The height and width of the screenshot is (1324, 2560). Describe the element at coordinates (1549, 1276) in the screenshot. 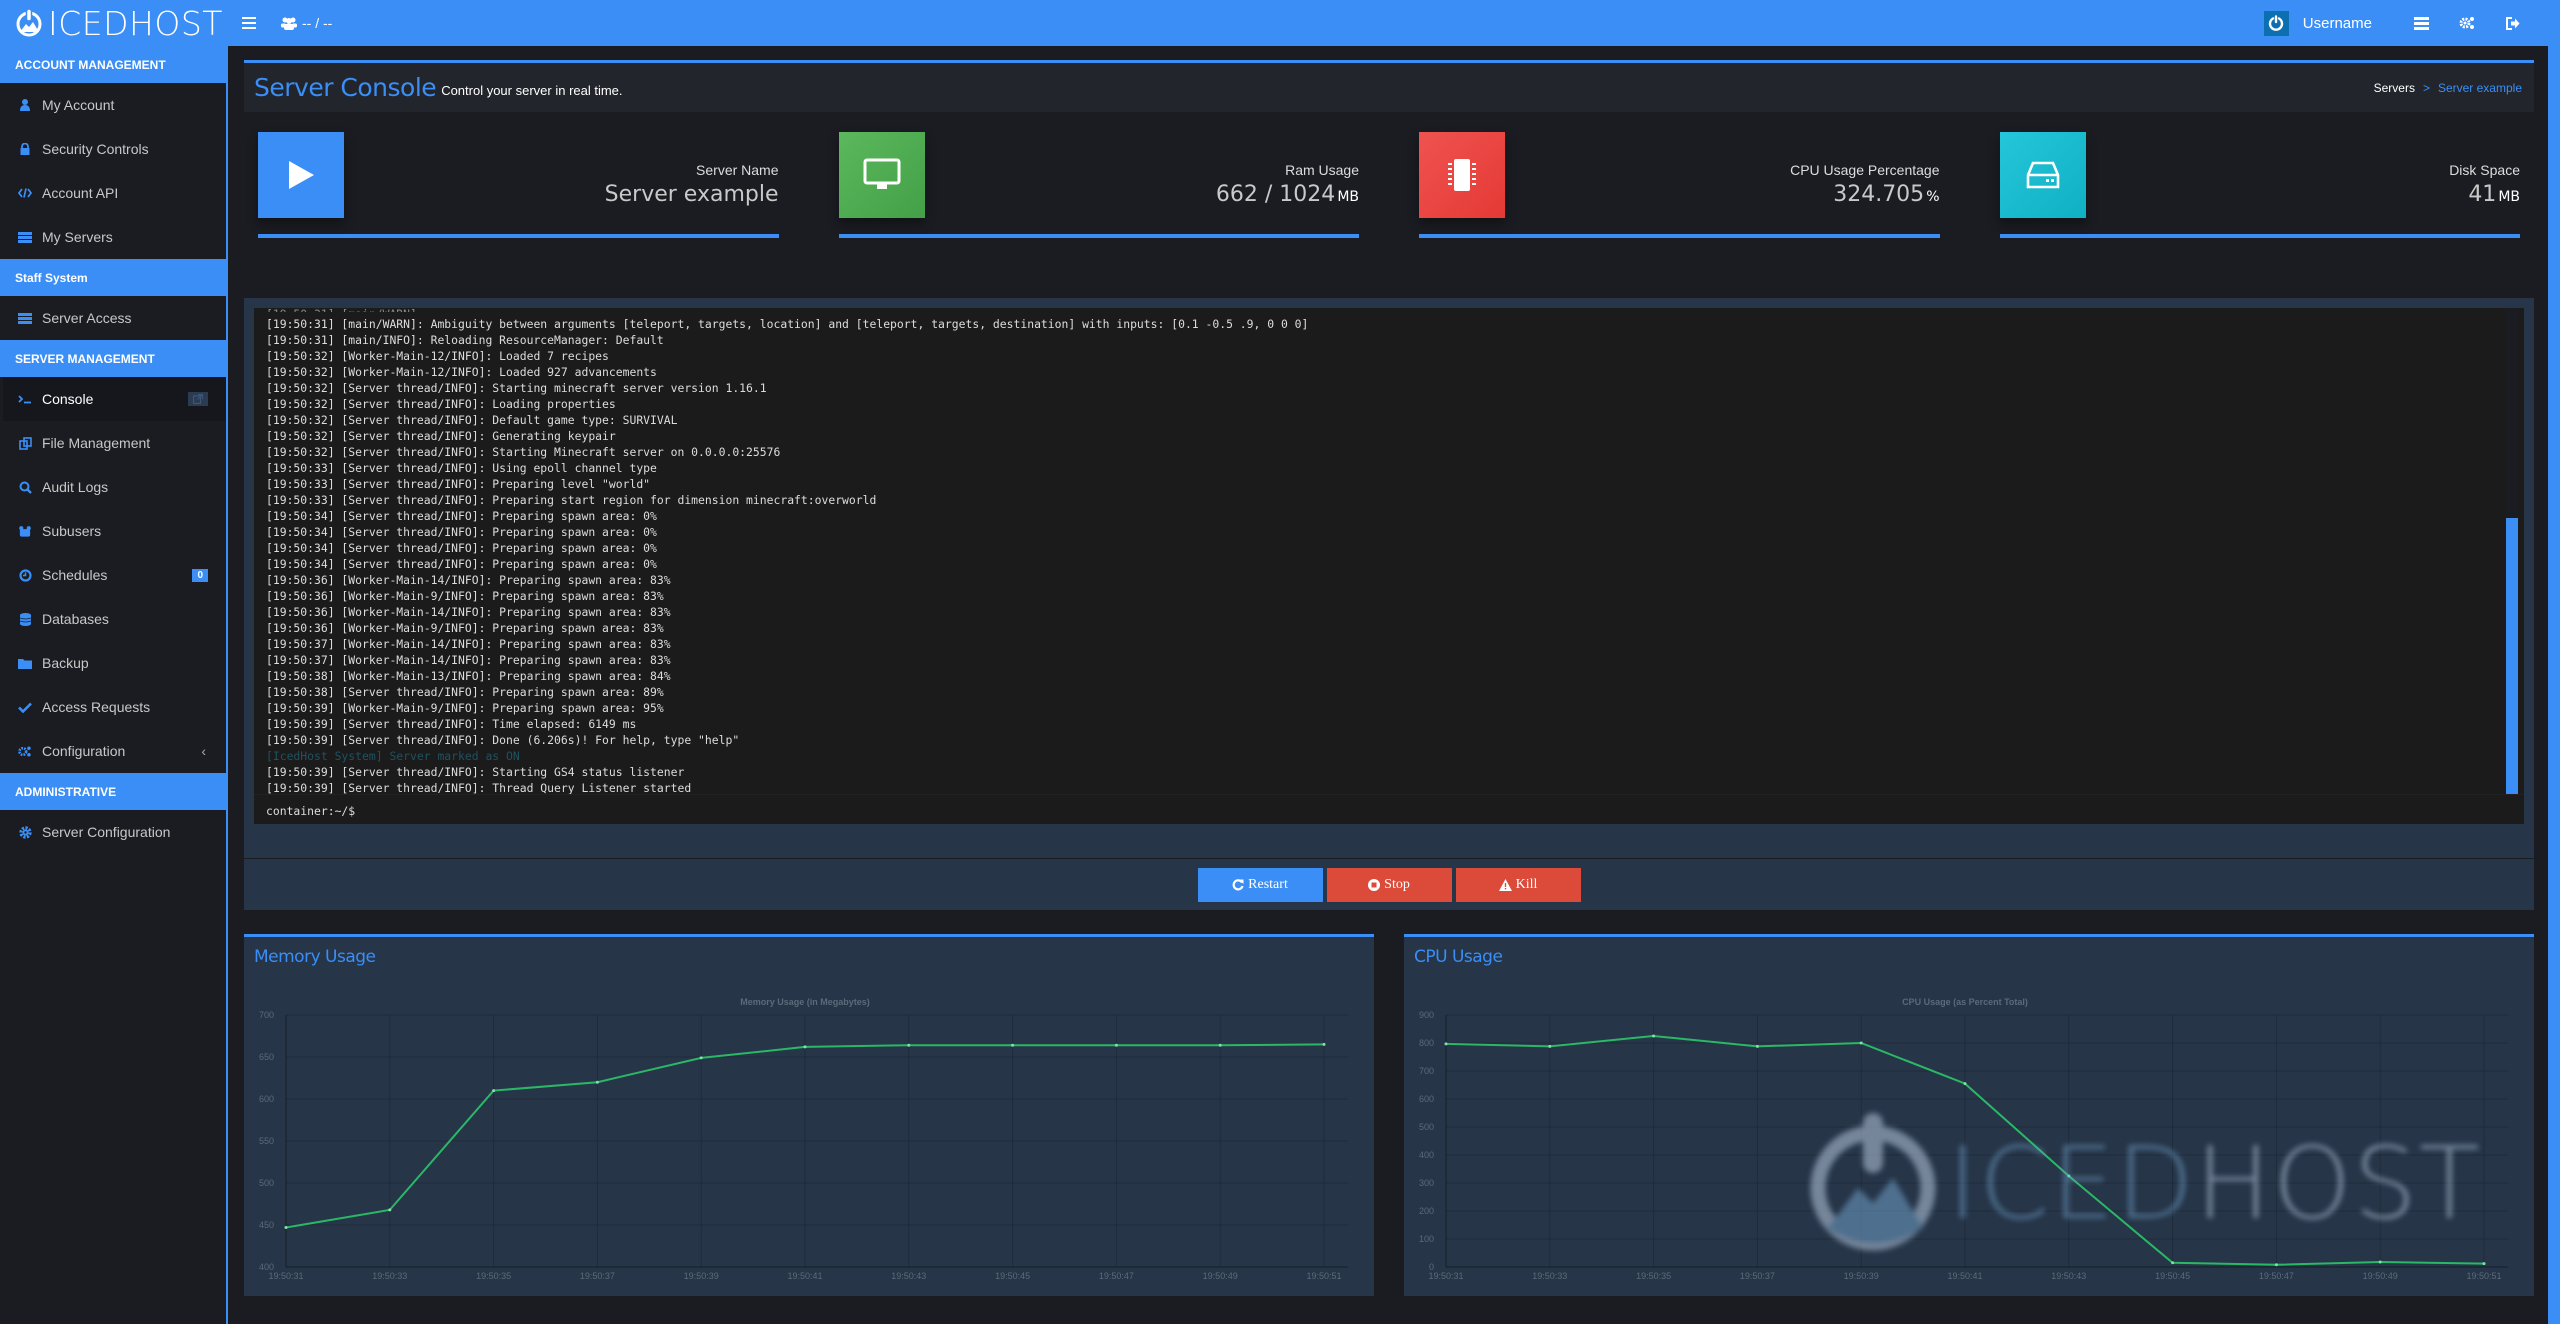

I see `x-tick-label: 19:50:33` at that location.